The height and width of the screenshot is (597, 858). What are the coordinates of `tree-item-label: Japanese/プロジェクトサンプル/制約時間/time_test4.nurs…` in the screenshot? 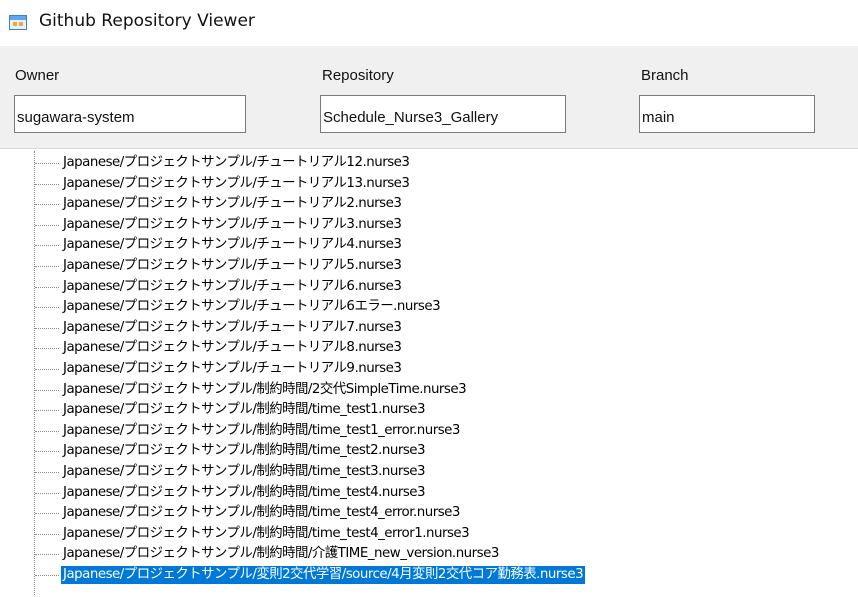 It's located at (244, 492).